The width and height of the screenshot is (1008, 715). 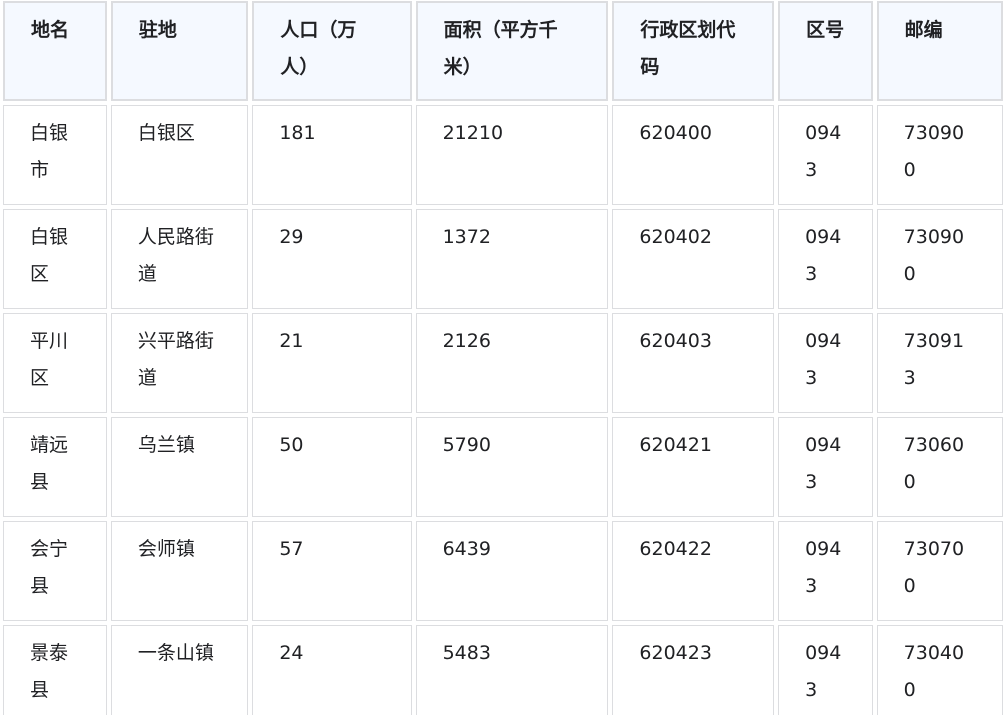 I want to click on cell-area: 1372, so click(x=512, y=259).